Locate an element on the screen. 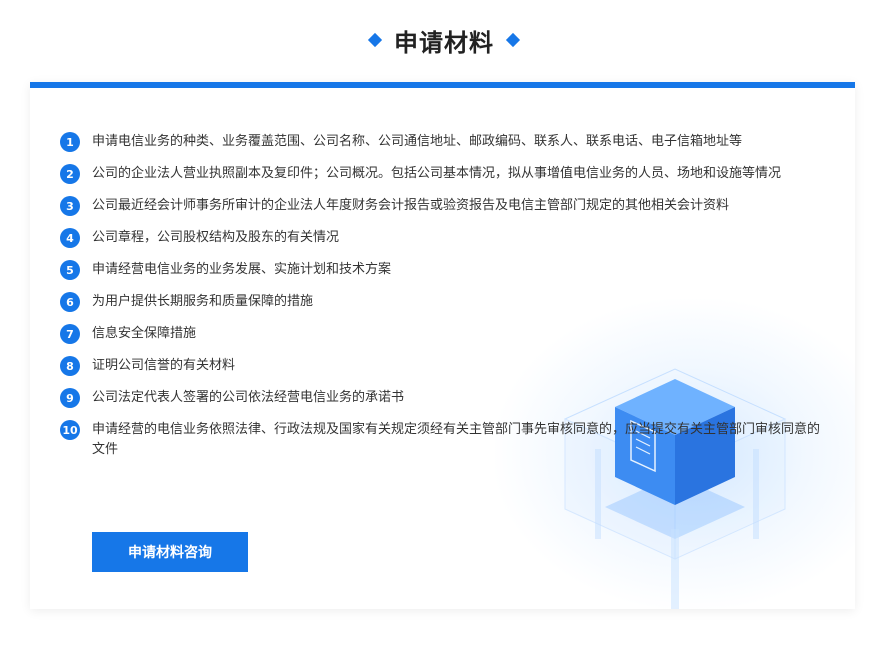 The width and height of the screenshot is (888, 659). item-number: 6 is located at coordinates (70, 302).